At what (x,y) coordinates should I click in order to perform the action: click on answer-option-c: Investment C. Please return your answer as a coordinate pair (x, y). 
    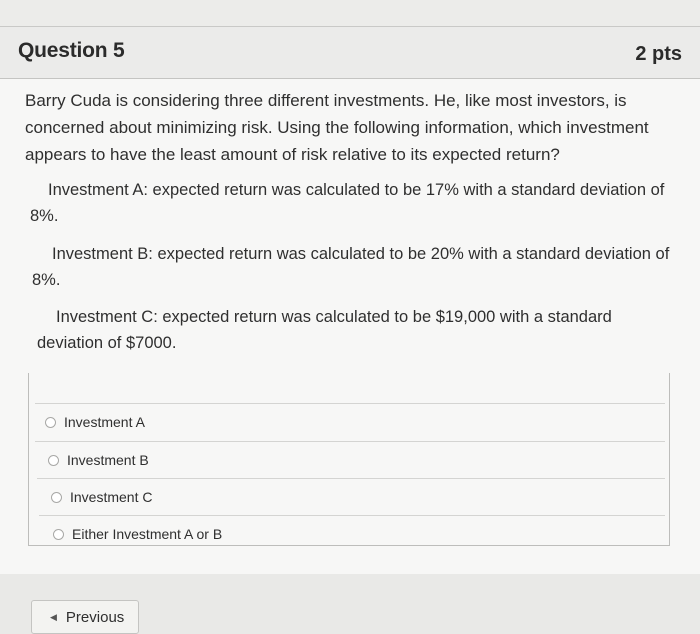
    Looking at the image, I should click on (101, 497).